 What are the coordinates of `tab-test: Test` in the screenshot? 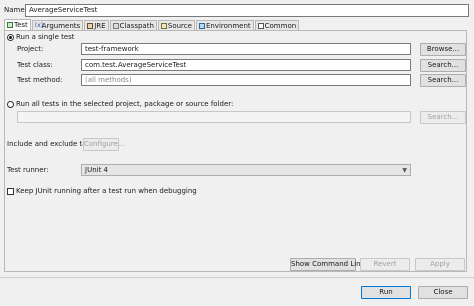 It's located at (17, 24).